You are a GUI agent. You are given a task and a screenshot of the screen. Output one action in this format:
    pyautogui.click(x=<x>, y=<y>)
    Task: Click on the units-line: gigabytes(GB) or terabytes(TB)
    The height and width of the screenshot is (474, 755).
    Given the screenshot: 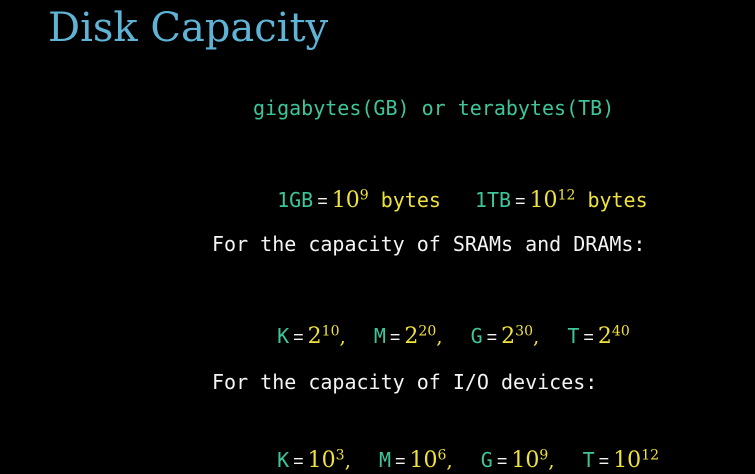 What is the action you would take?
    pyautogui.click(x=434, y=108)
    